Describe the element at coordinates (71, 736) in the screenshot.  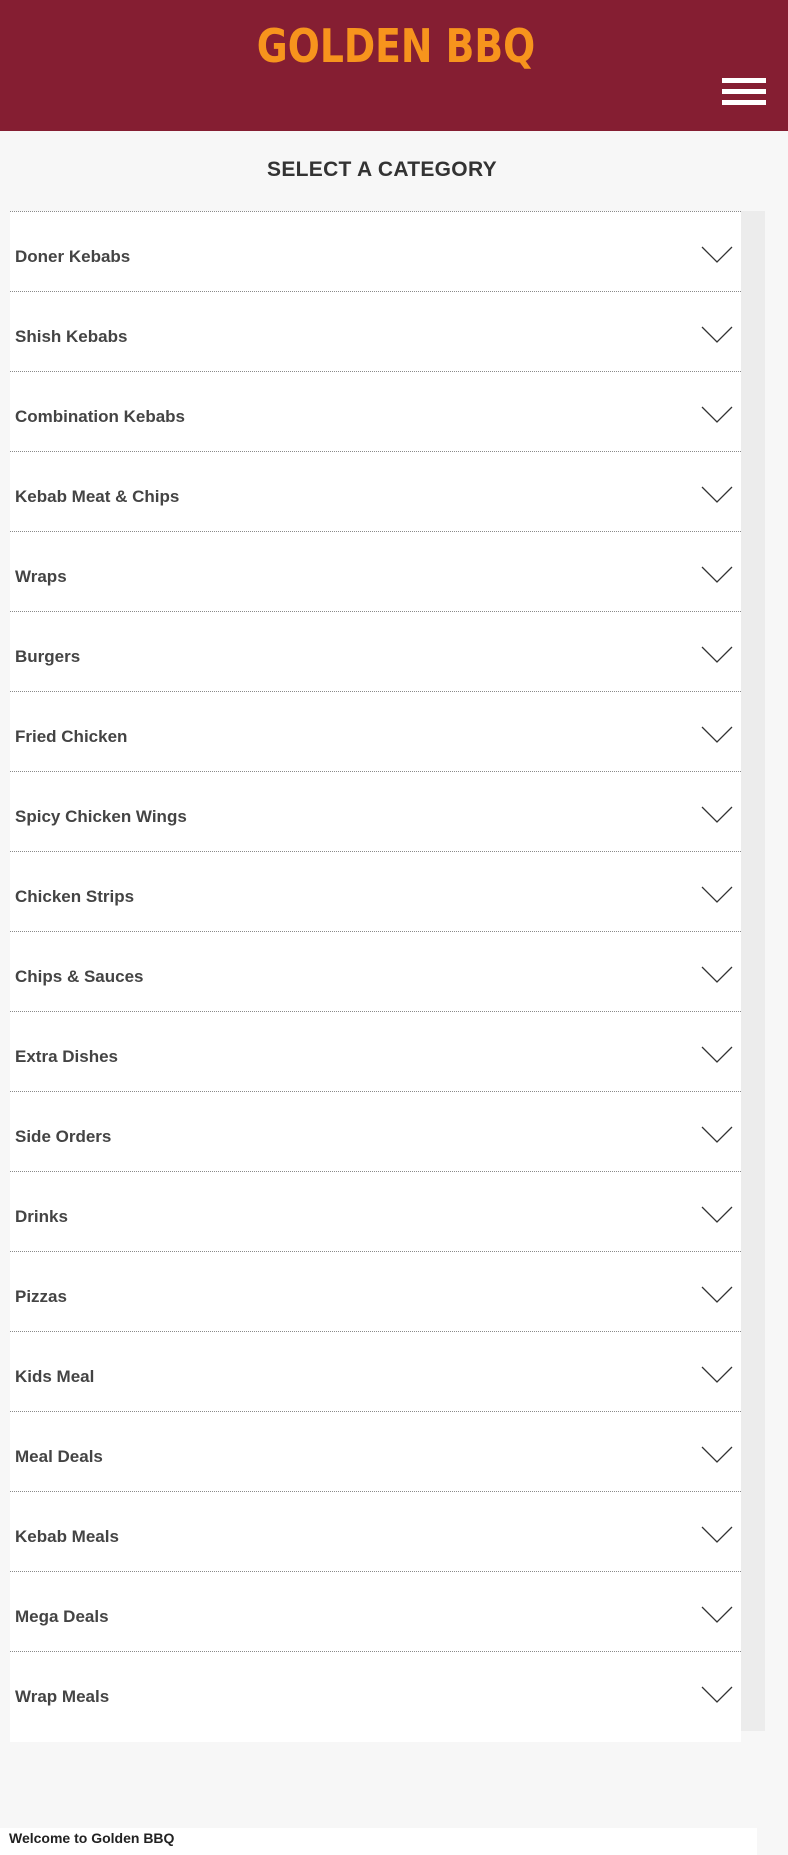
I see `category-label: Fried Chicken` at that location.